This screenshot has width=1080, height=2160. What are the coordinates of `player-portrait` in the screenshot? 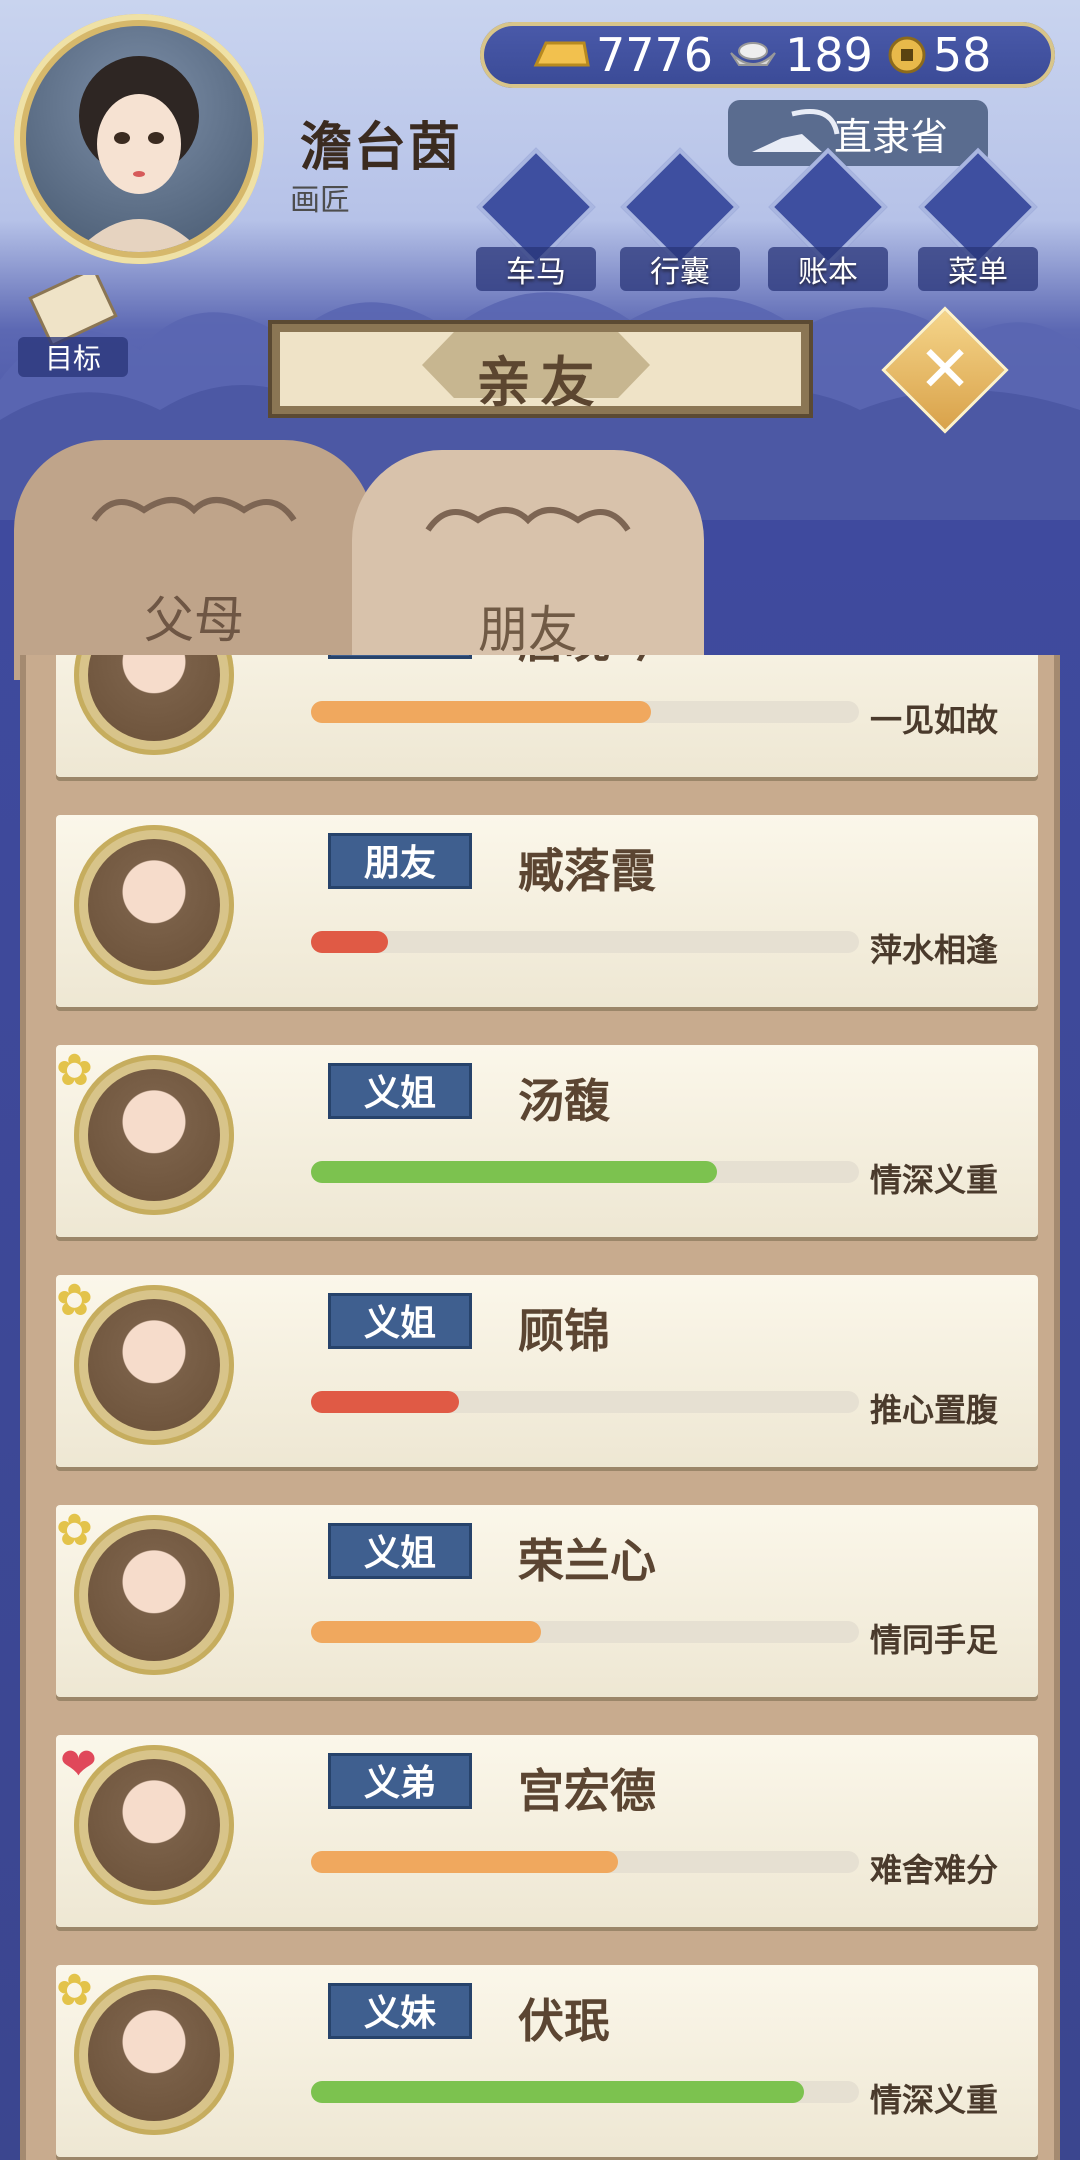 It's located at (139, 139).